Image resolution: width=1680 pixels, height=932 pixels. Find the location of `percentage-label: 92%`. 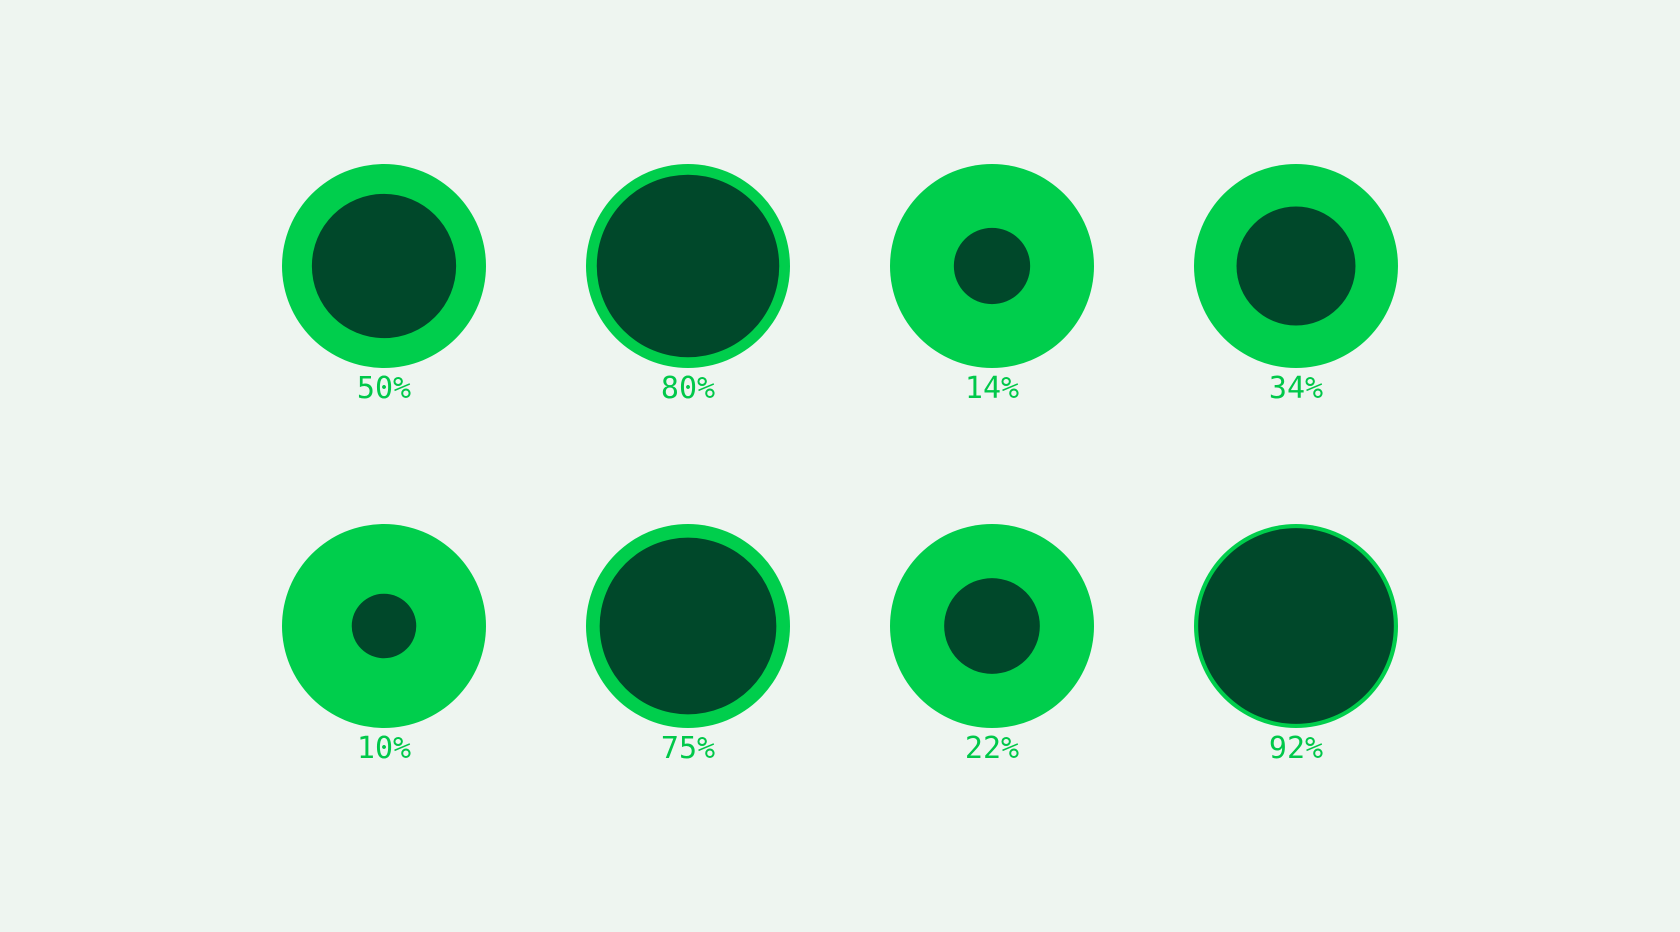

percentage-label: 92% is located at coordinates (1296, 748).